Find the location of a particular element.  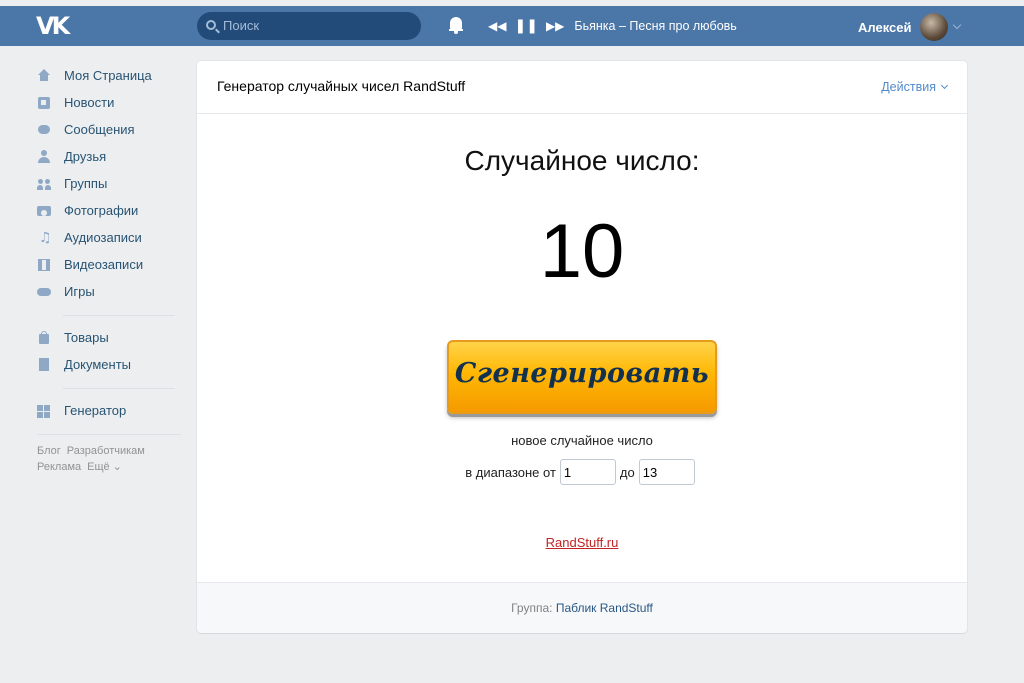

sidebar-footer-links: Блог Разработчикам Реклама Ещё ⌄ is located at coordinates (110, 459).